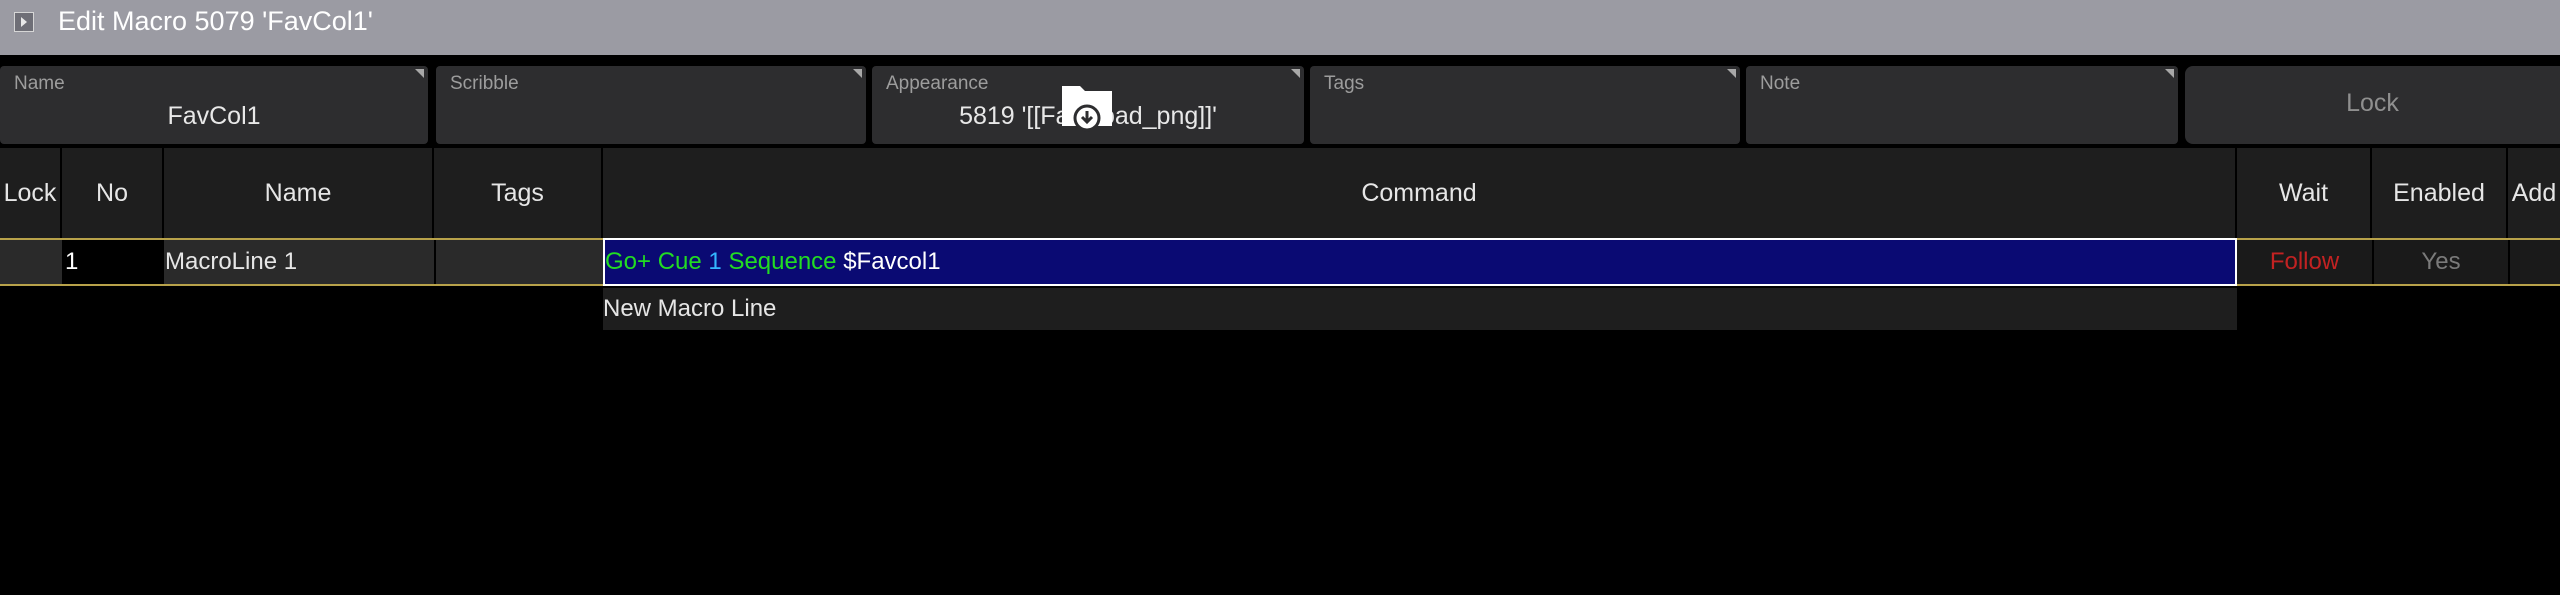  I want to click on cell-wait: Follow, so click(2304, 262).